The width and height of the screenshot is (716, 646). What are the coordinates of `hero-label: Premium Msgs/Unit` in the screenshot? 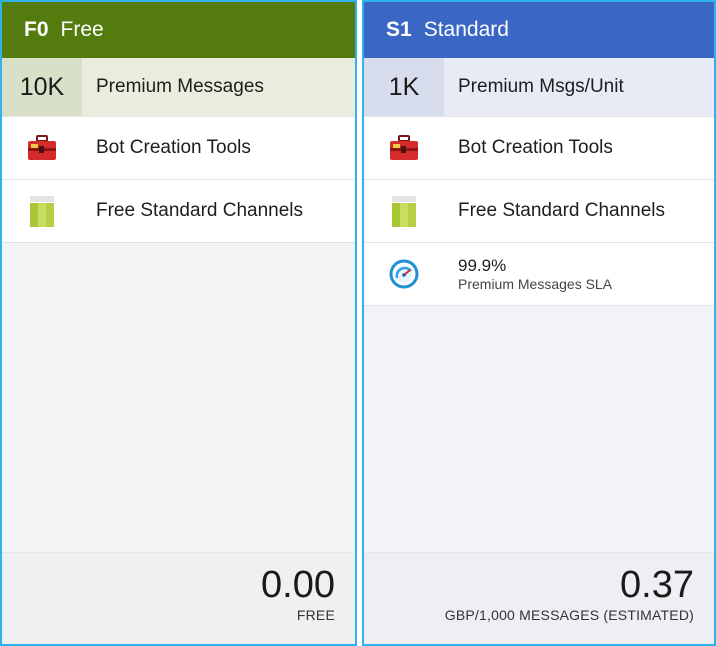 It's located at (541, 86).